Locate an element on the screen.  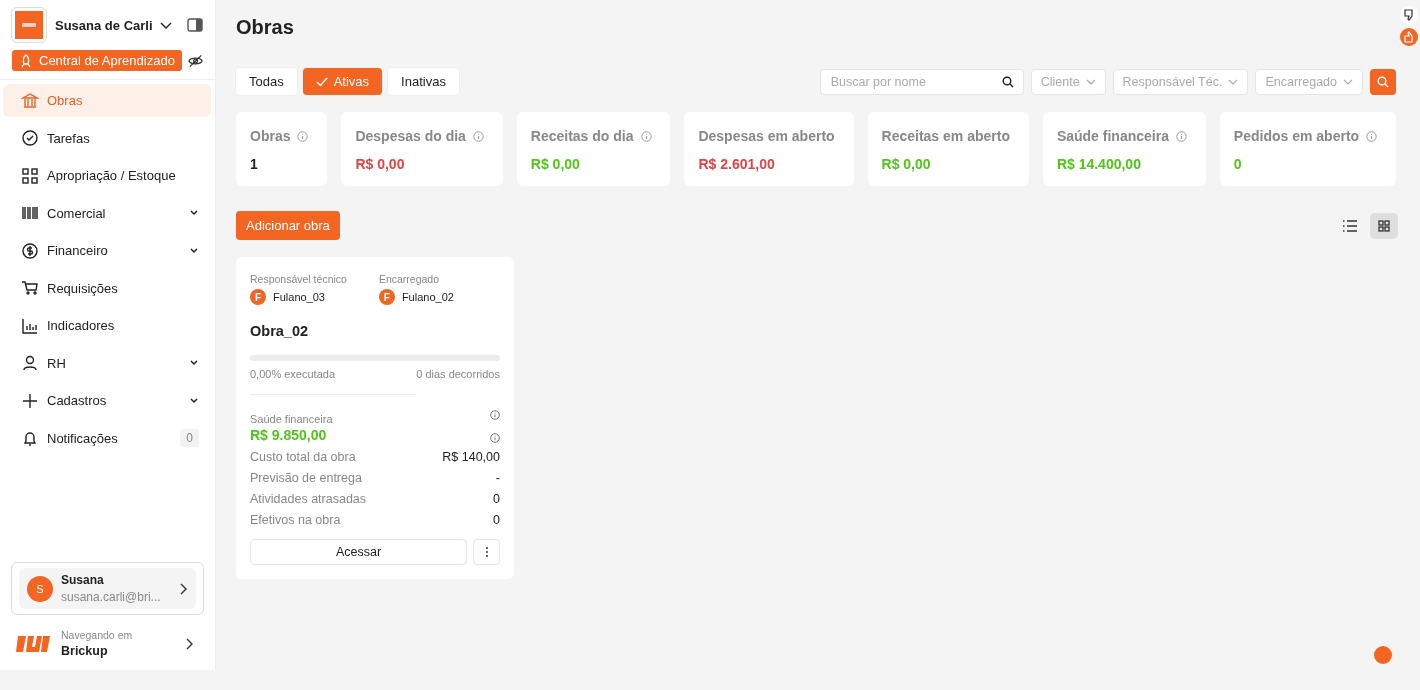
cart-icon is located at coordinates (30, 288).